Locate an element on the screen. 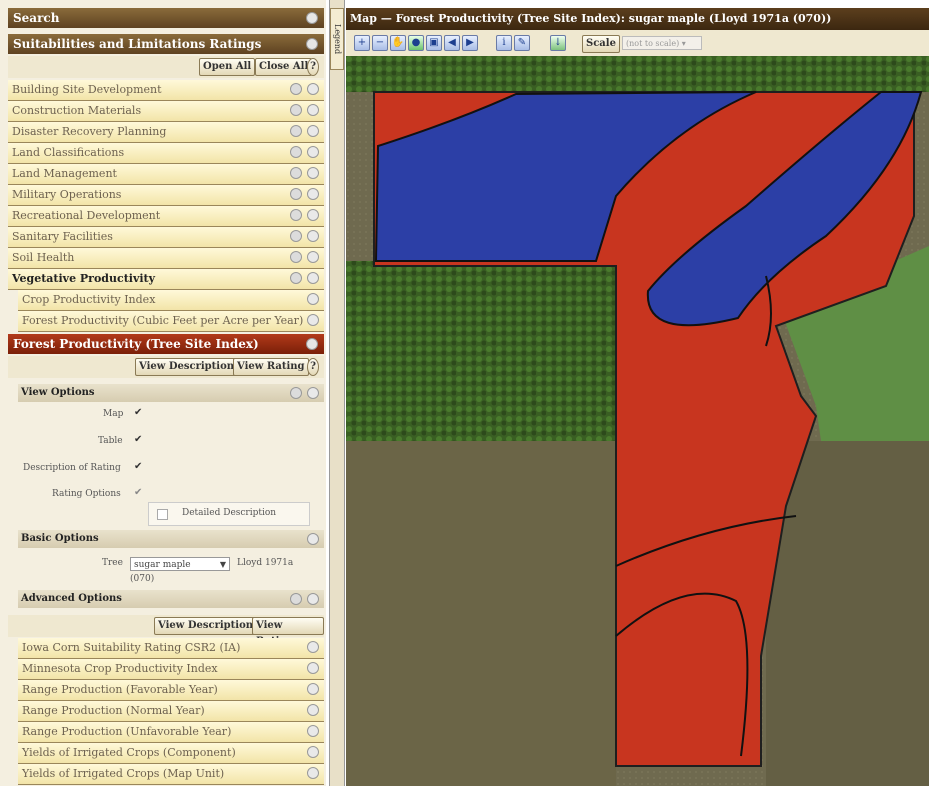  export-icon: ↓ is located at coordinates (558, 43).